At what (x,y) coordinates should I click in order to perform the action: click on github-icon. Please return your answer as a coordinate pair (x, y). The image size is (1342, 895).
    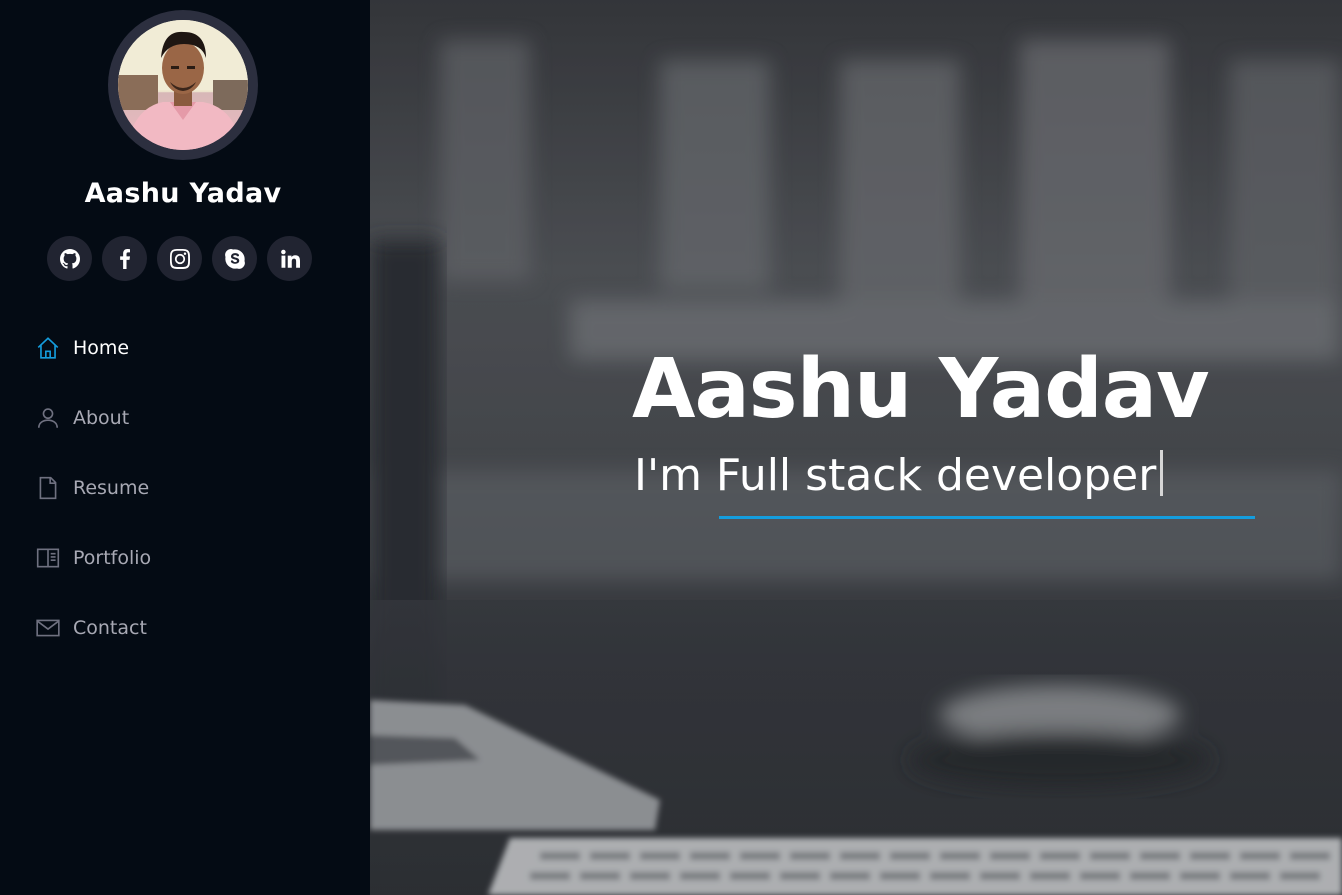
    Looking at the image, I should click on (69, 258).